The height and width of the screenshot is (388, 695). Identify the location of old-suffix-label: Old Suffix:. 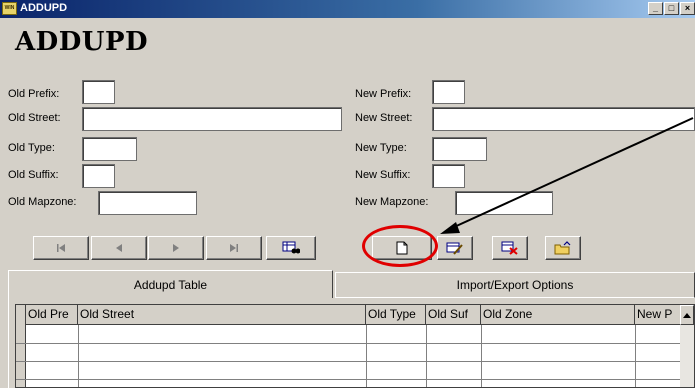
(33, 175).